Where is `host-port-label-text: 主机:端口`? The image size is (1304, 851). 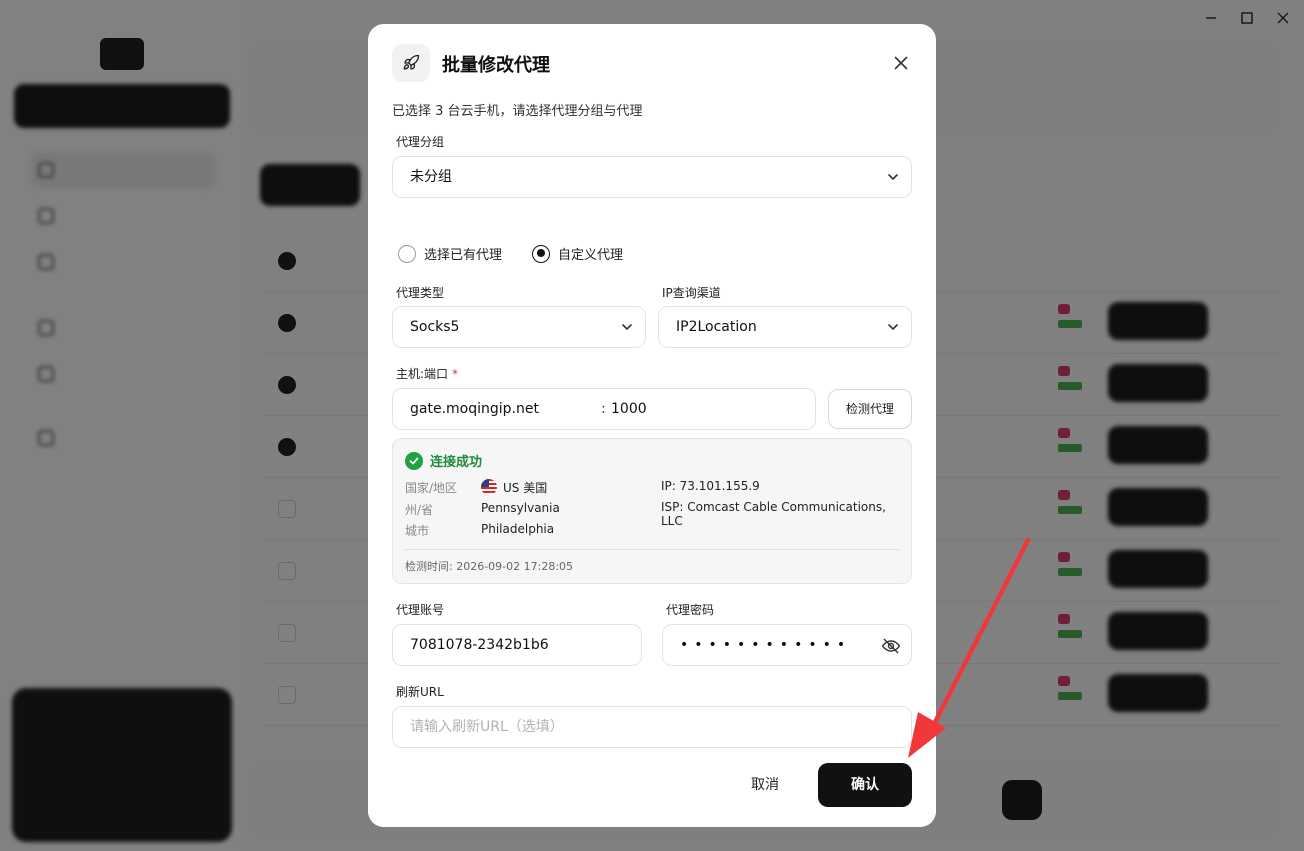 host-port-label-text: 主机:端口 is located at coordinates (422, 374).